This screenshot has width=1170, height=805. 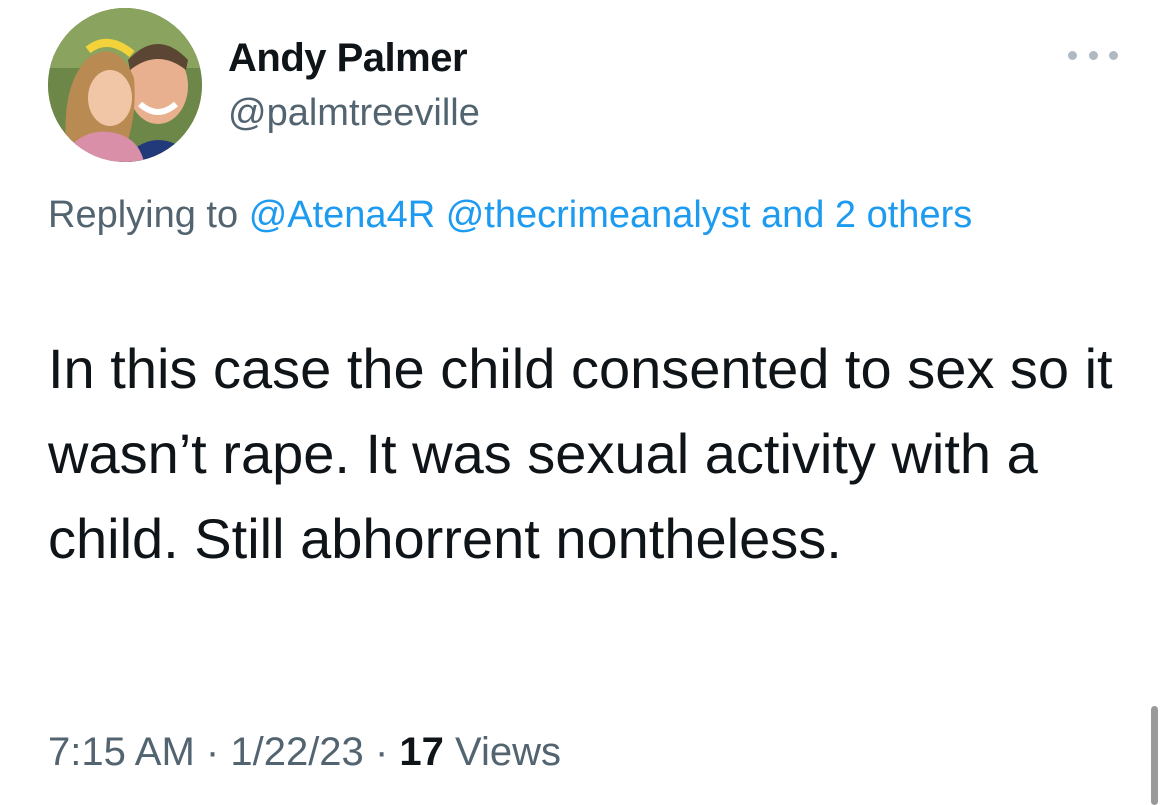 I want to click on more-horizontal-icon, so click(x=1093, y=55).